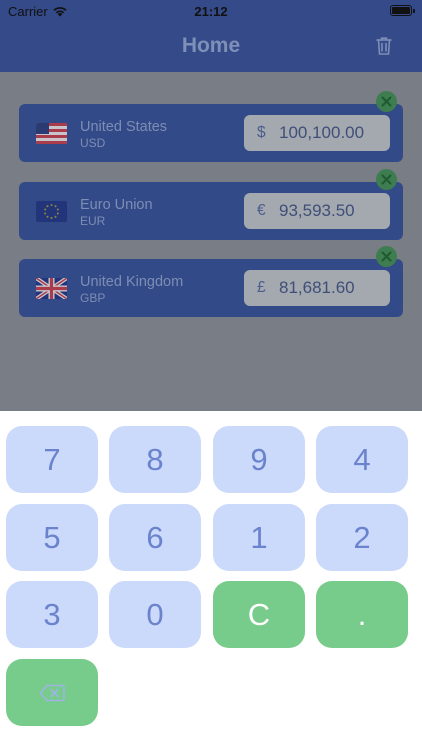  I want to click on country-name: United States, so click(124, 127).